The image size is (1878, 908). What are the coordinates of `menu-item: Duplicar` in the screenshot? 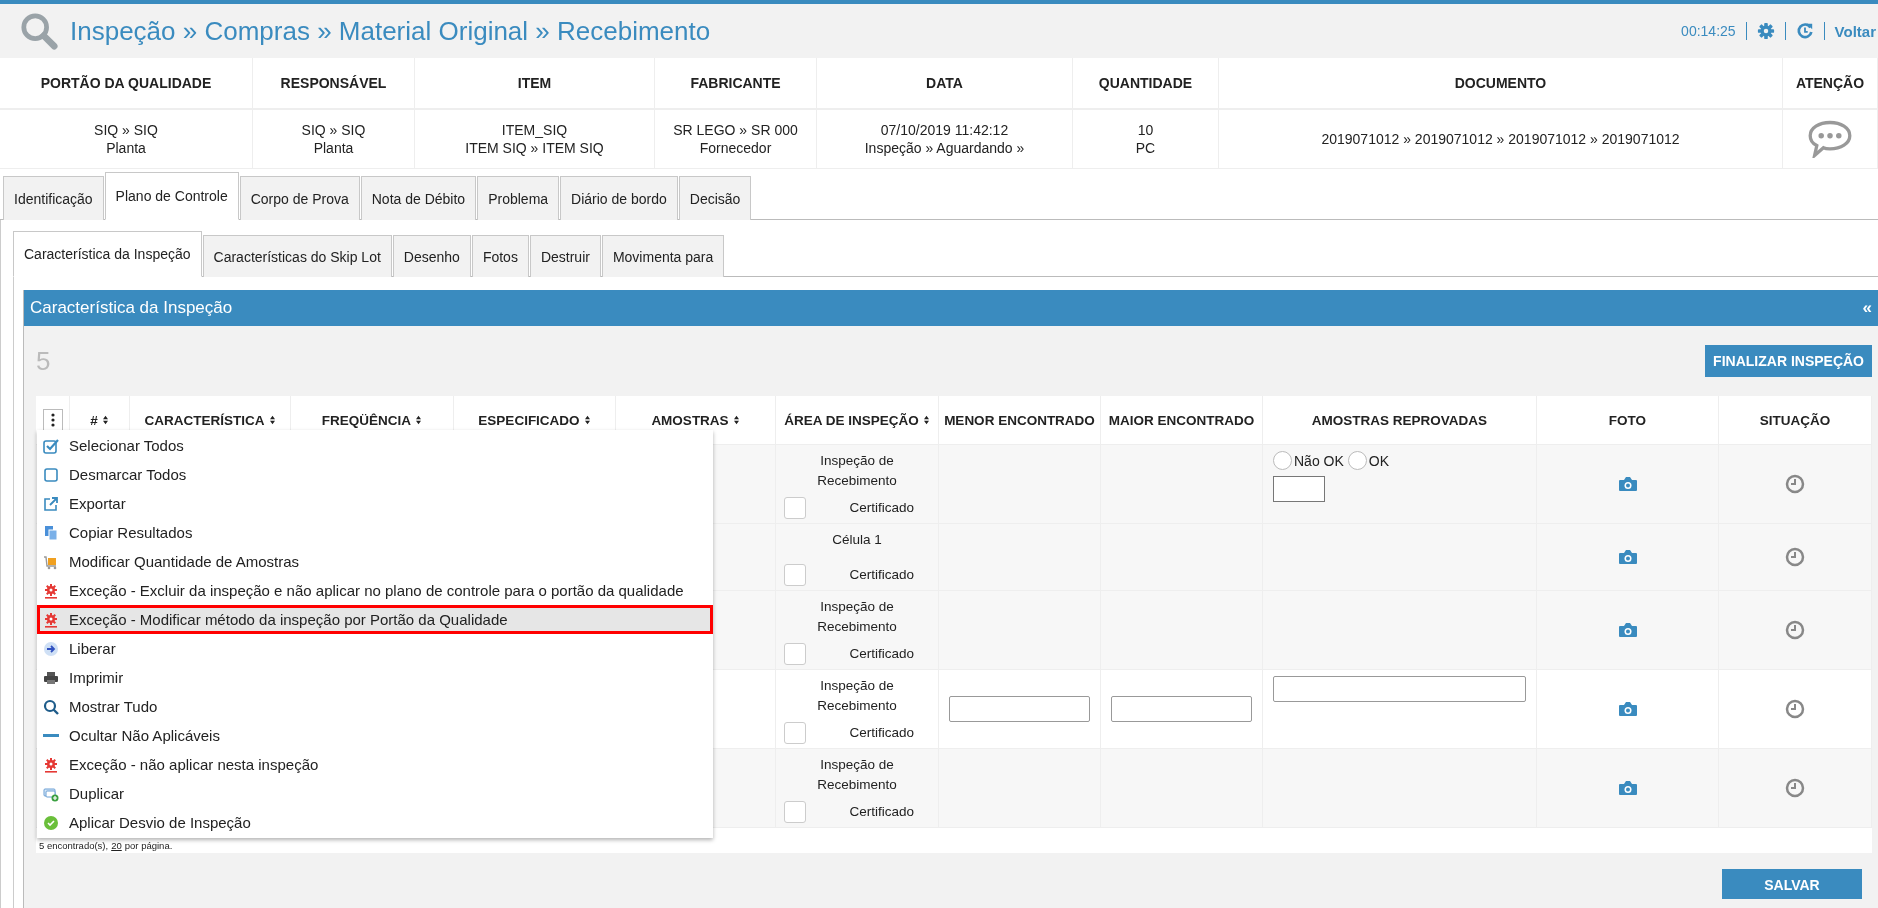 It's located at (375, 793).